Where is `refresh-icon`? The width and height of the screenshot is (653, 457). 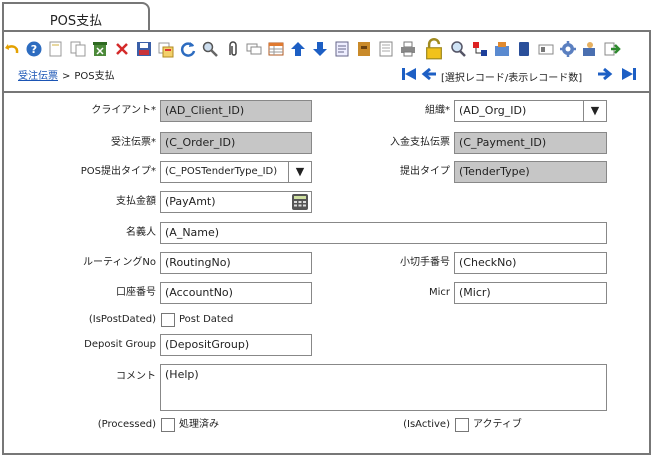 refresh-icon is located at coordinates (188, 49).